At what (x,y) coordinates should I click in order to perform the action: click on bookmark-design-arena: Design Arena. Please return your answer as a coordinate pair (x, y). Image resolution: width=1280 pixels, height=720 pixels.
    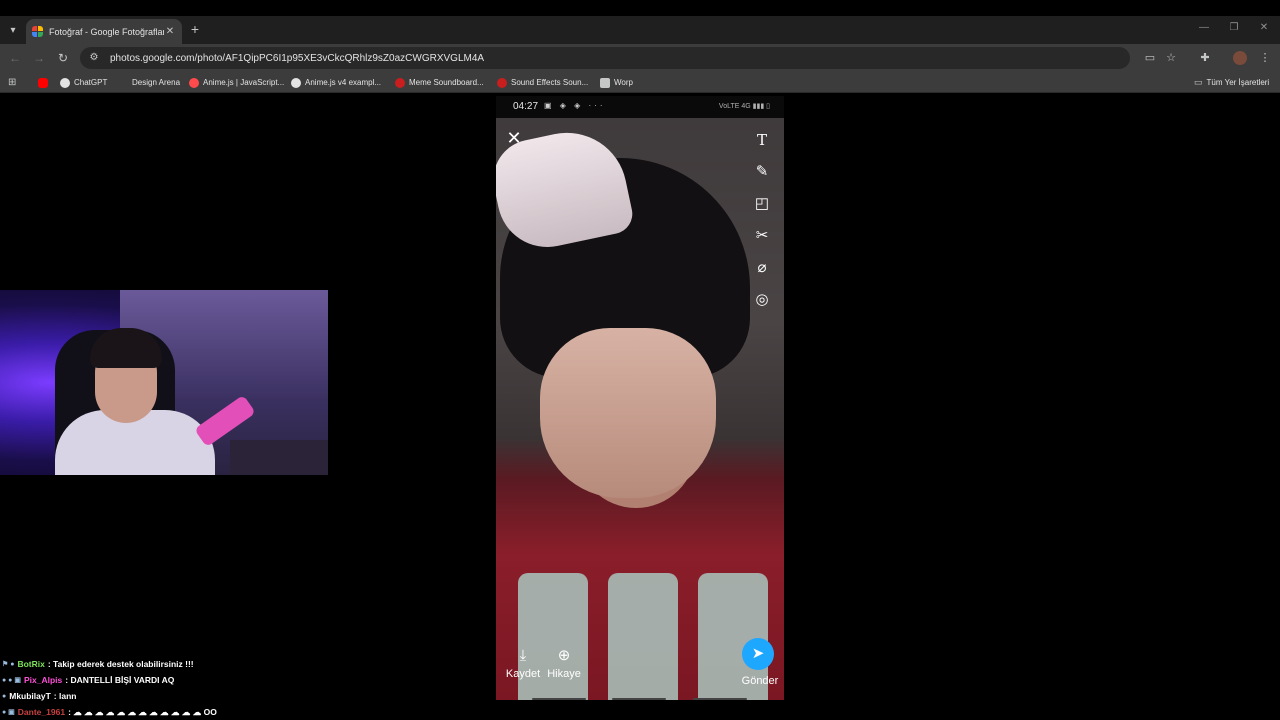
    Looking at the image, I should click on (149, 82).